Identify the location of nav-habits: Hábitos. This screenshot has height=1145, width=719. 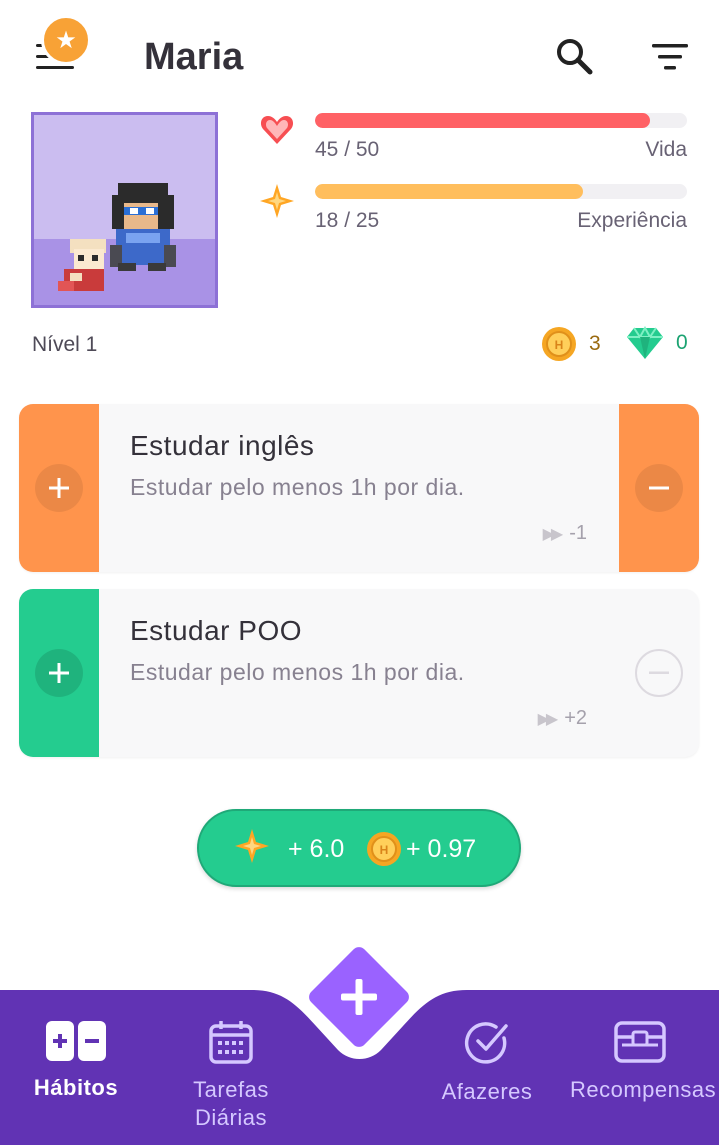
(76, 1061).